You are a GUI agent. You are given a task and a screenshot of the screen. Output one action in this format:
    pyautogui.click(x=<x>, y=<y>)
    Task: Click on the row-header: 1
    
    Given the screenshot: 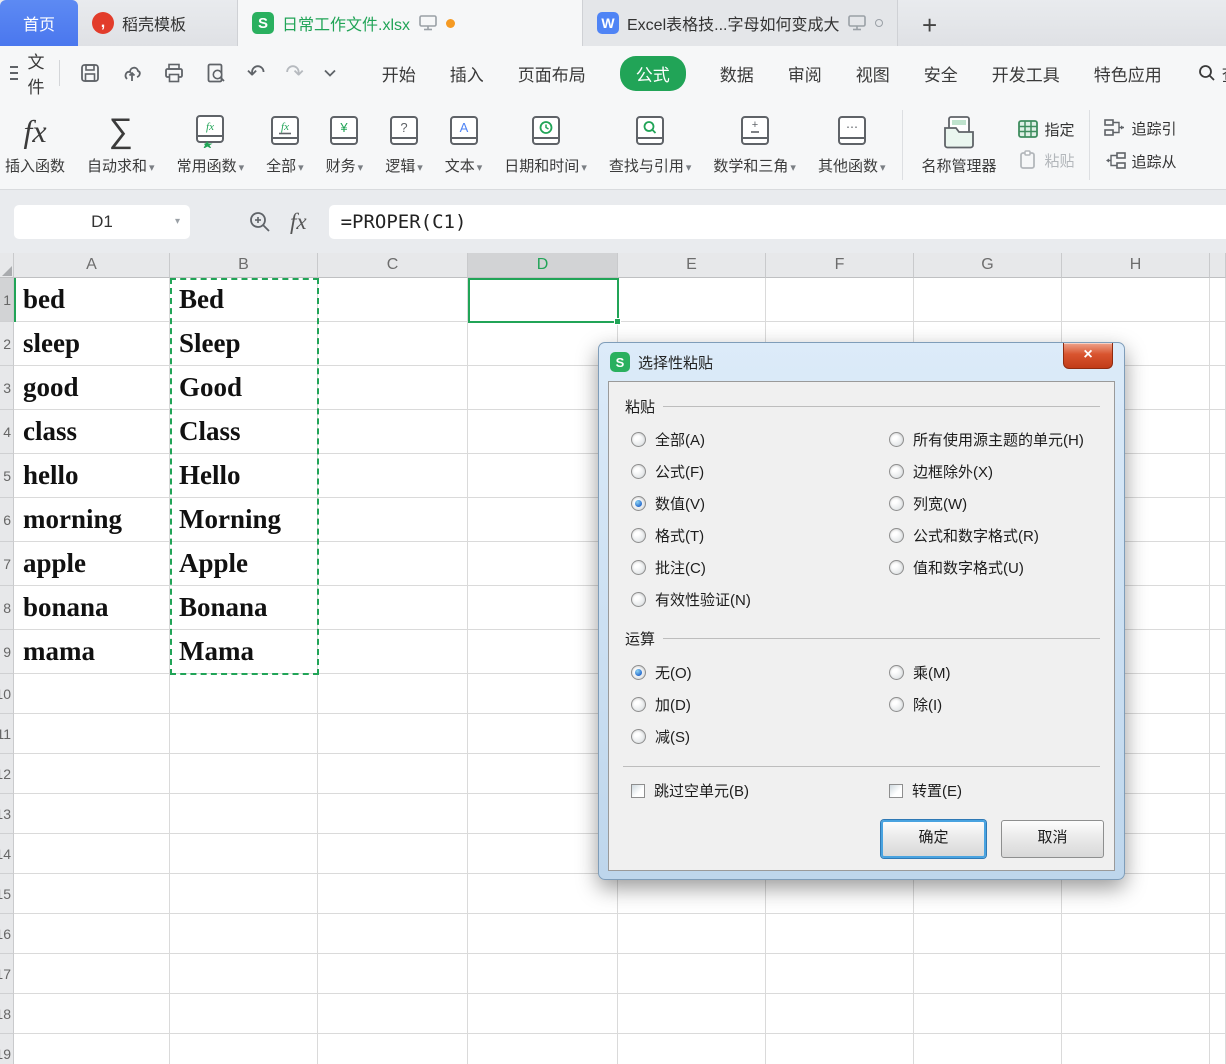 What is the action you would take?
    pyautogui.click(x=7, y=300)
    